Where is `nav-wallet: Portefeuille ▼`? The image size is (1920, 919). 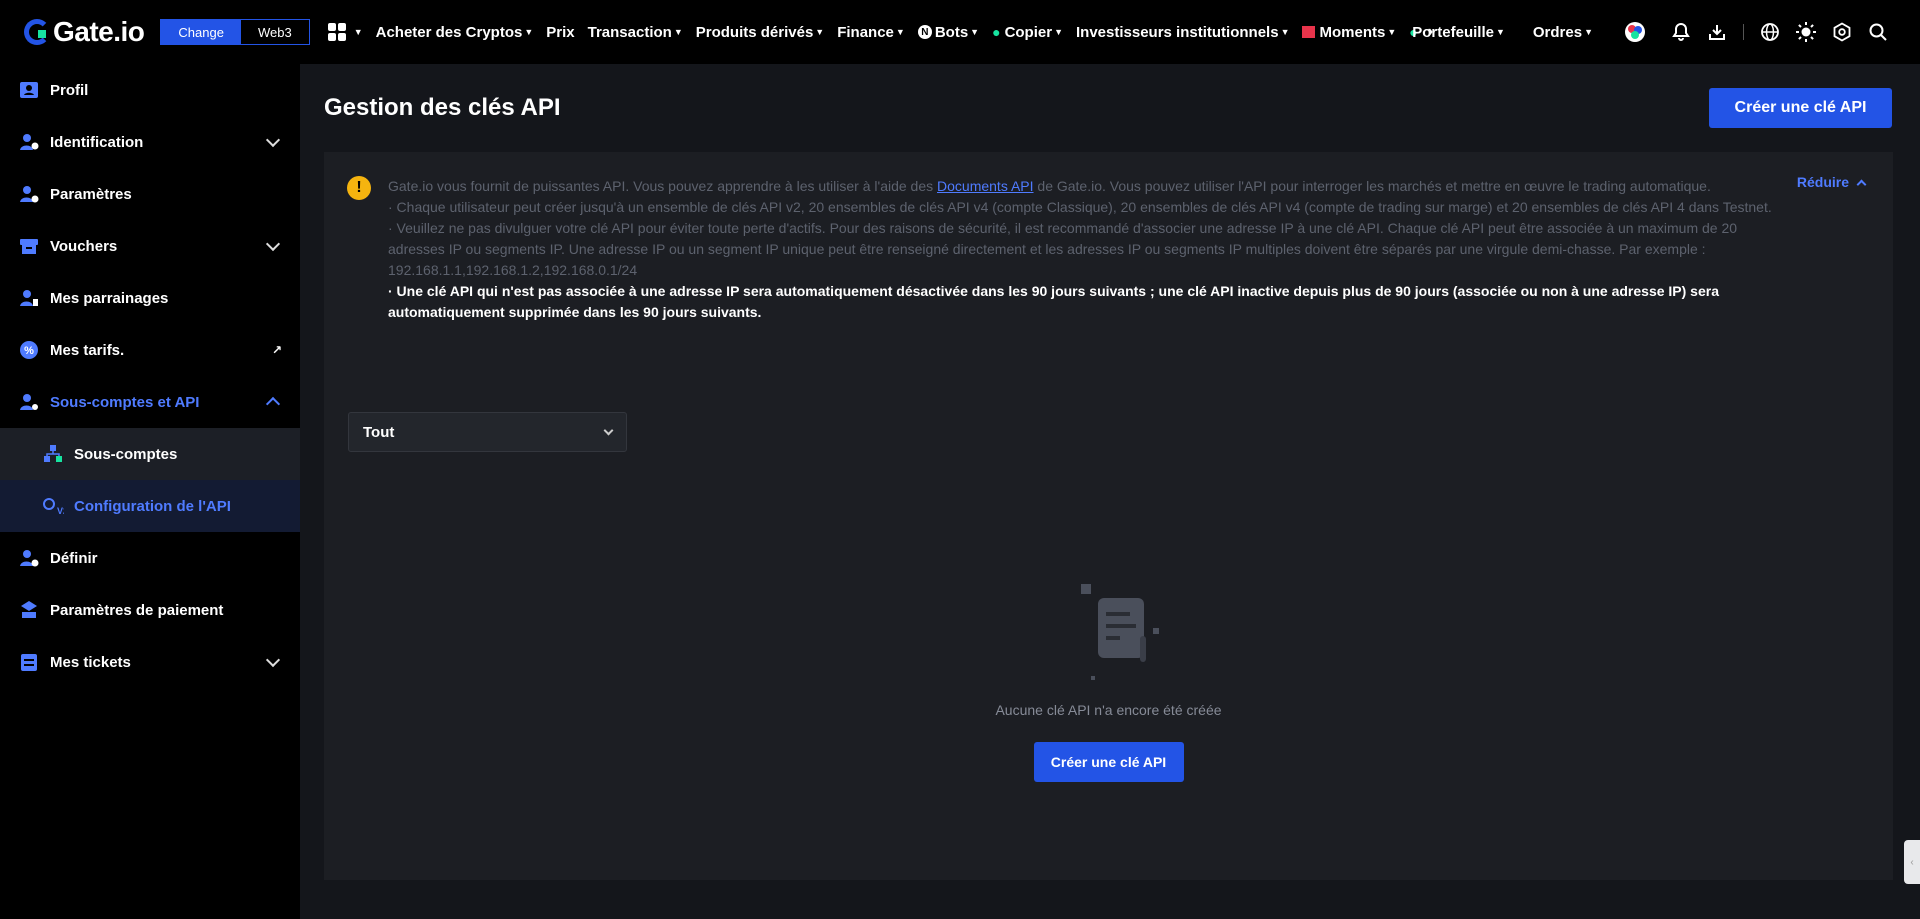
nav-wallet: Portefeuille ▼ is located at coordinates (1458, 32).